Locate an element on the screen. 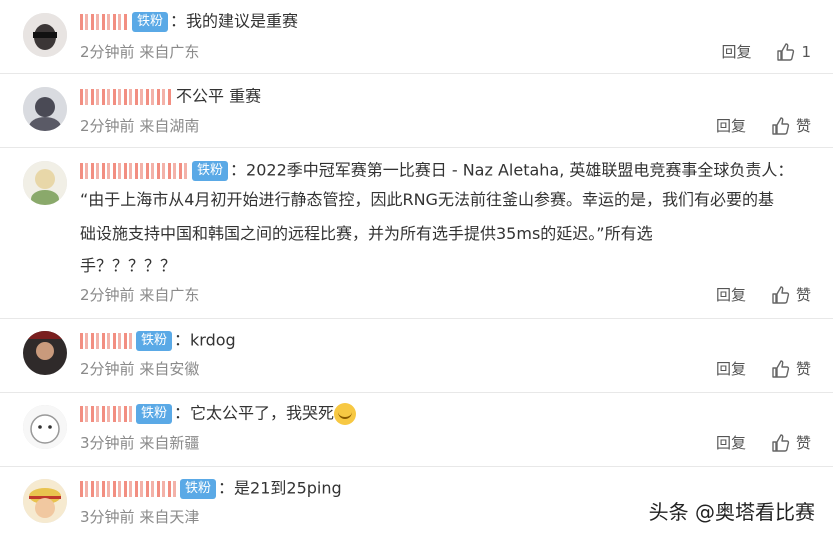  comment-line: 不公平 重赛 is located at coordinates (170, 96).